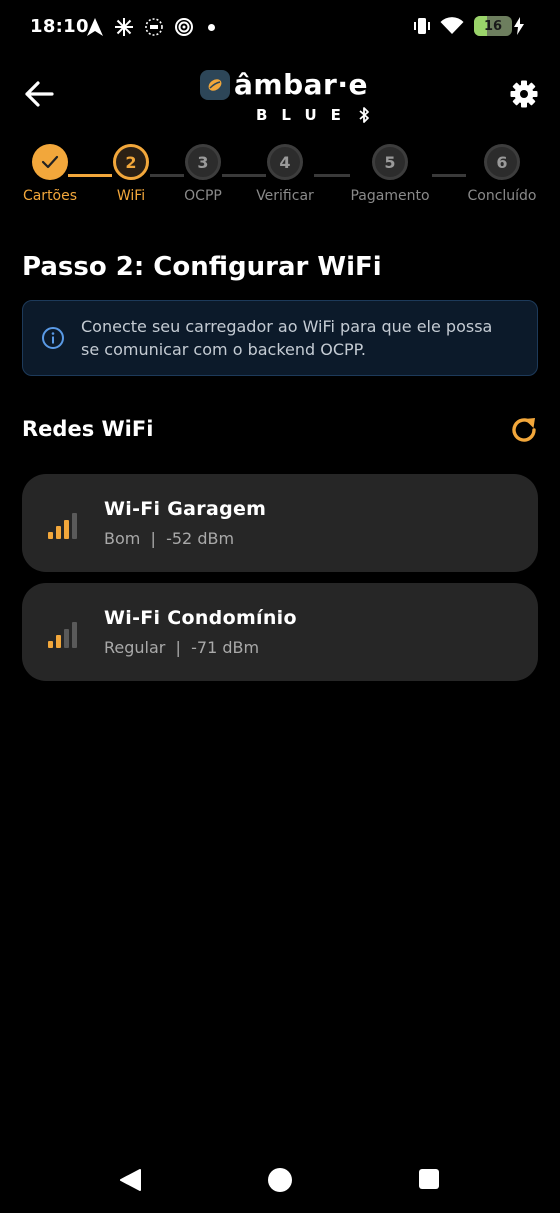 This screenshot has height=1213, width=560. I want to click on checkmark-icon, so click(50, 162).